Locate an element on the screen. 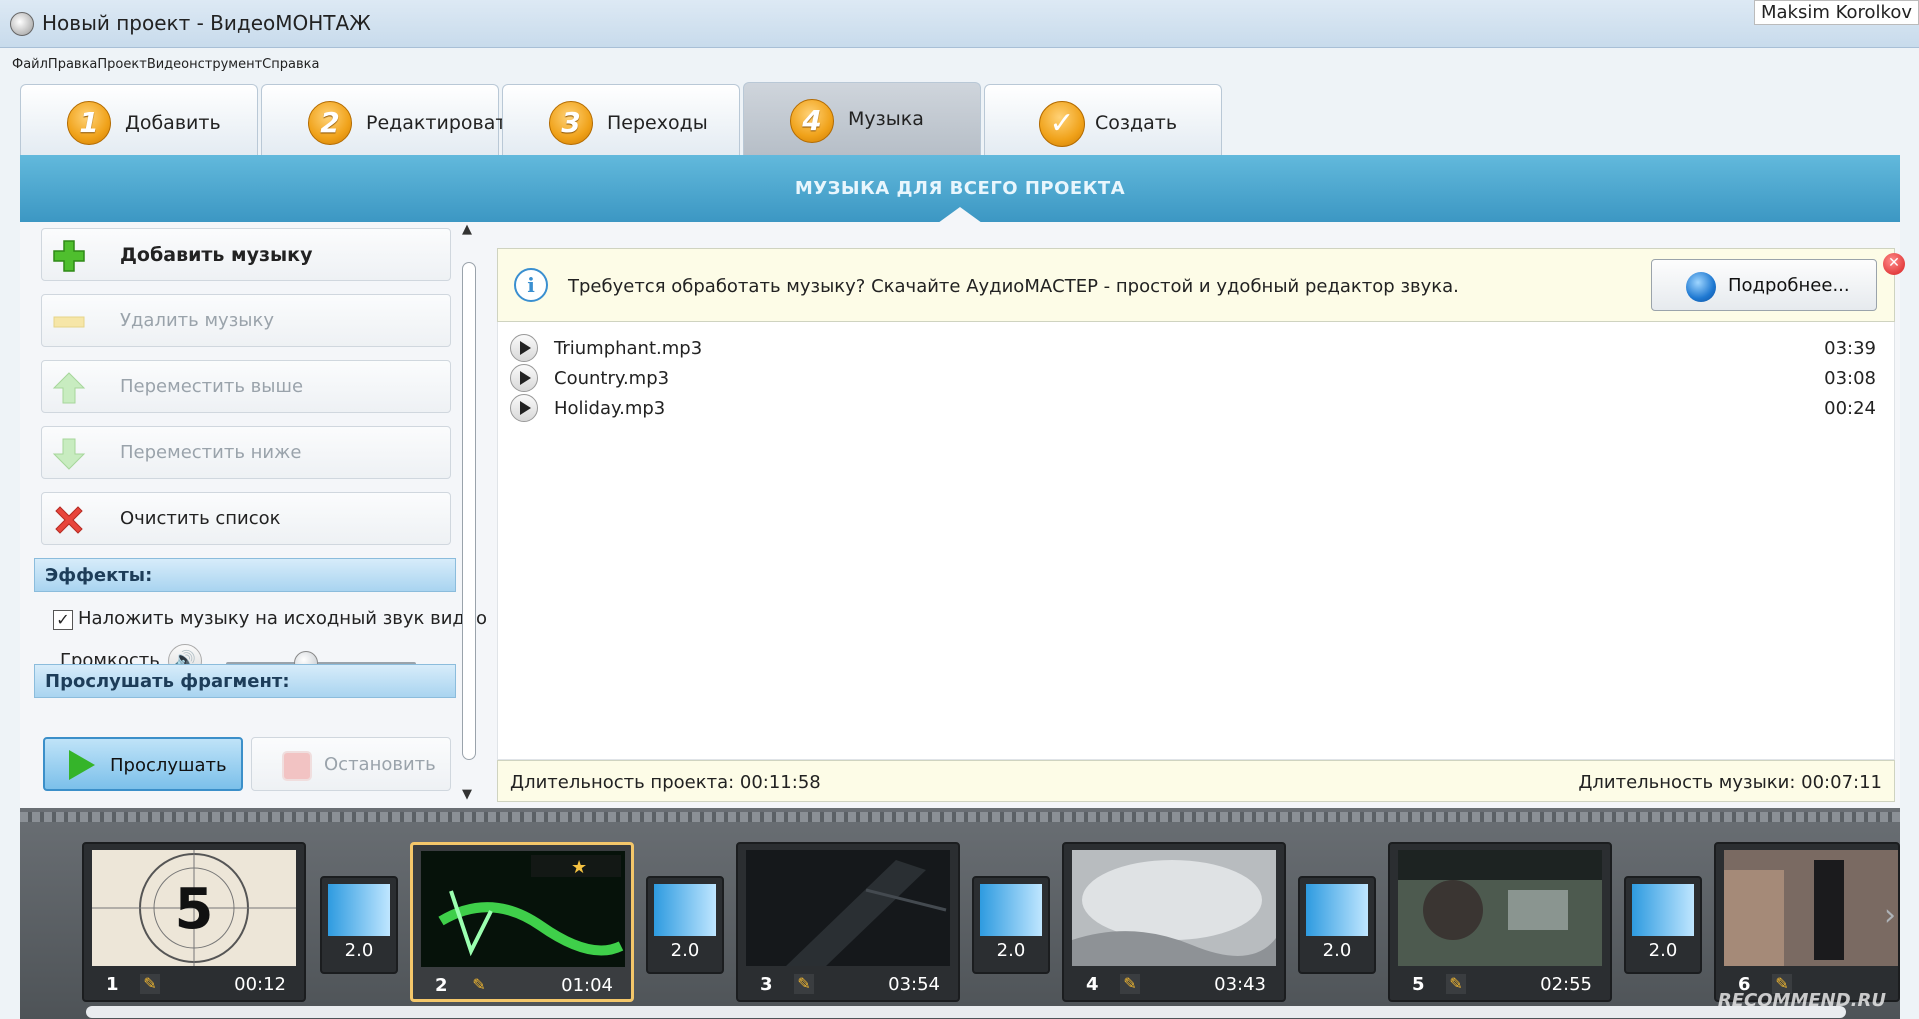 The image size is (1919, 1019). tab-transitions-label: Переходы is located at coordinates (657, 123).